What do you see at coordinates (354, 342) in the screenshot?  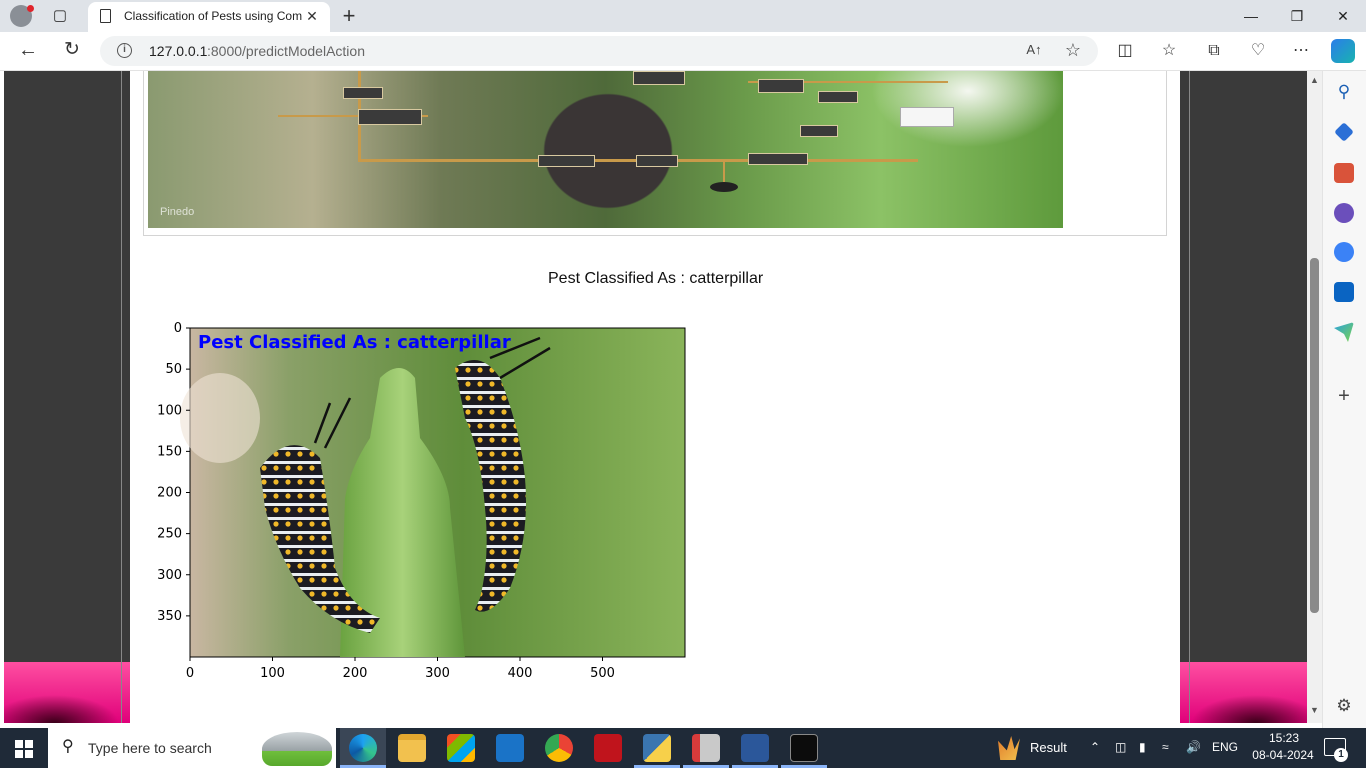 I see `plot-overlay-label: Pest Classified As : catterpillar` at bounding box center [354, 342].